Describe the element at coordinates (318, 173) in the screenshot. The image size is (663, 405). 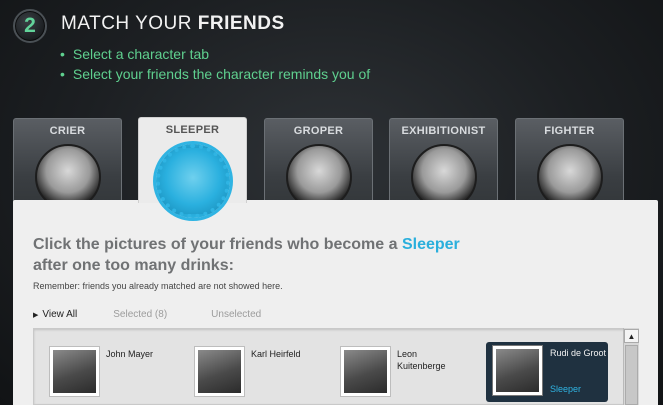
I see `groping-man-portrait-icon` at that location.